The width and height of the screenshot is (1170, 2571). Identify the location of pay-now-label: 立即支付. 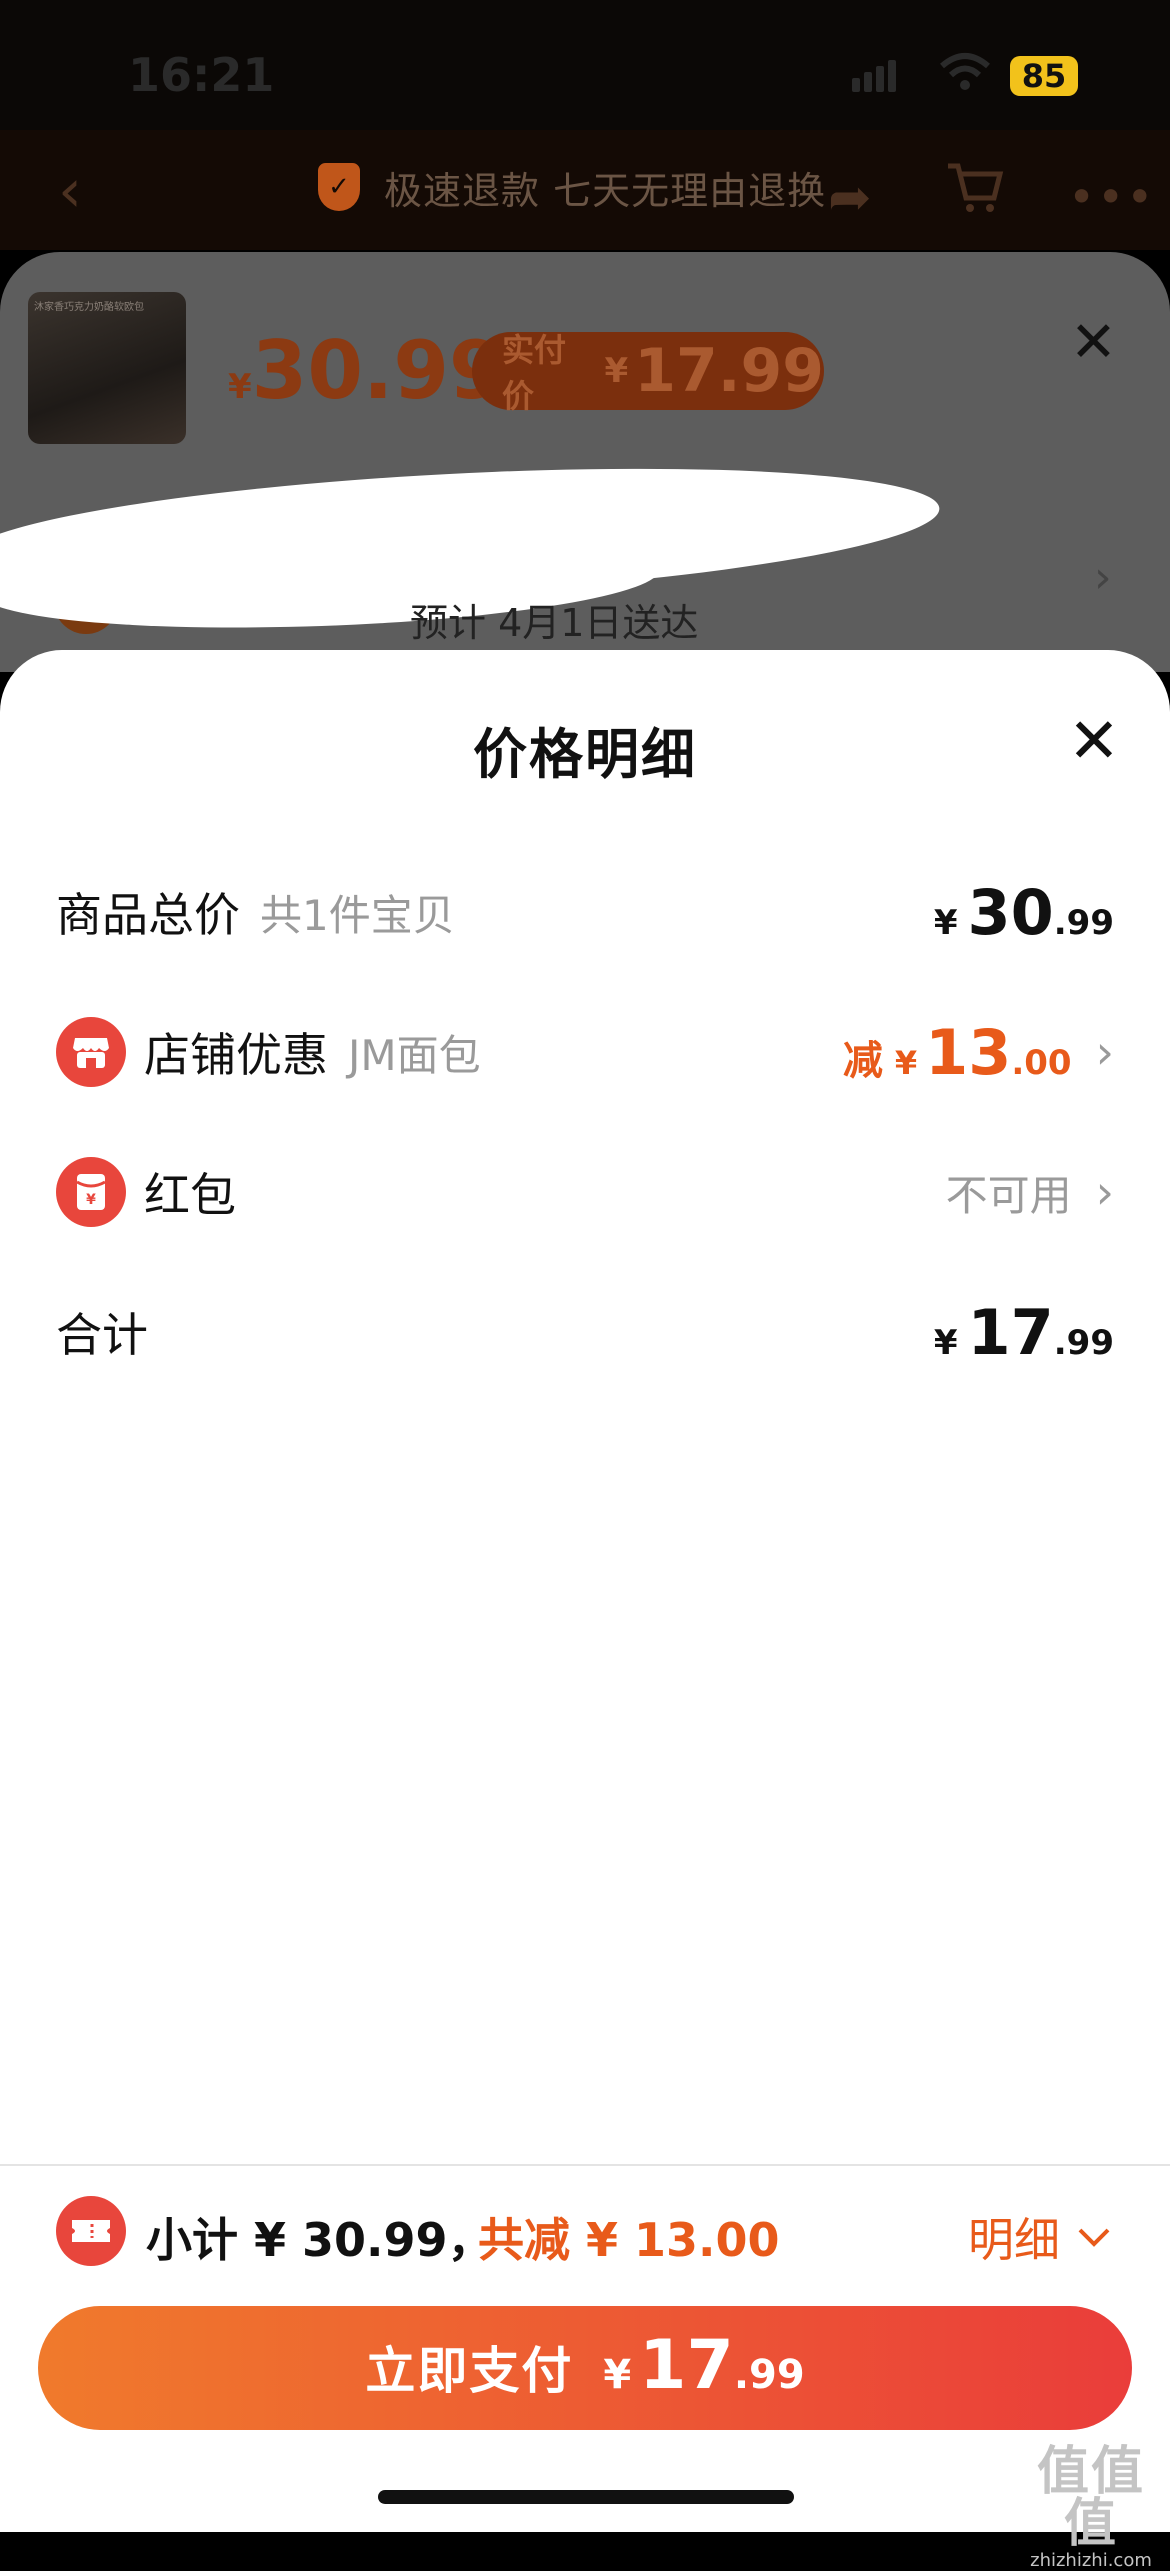
(469, 2371).